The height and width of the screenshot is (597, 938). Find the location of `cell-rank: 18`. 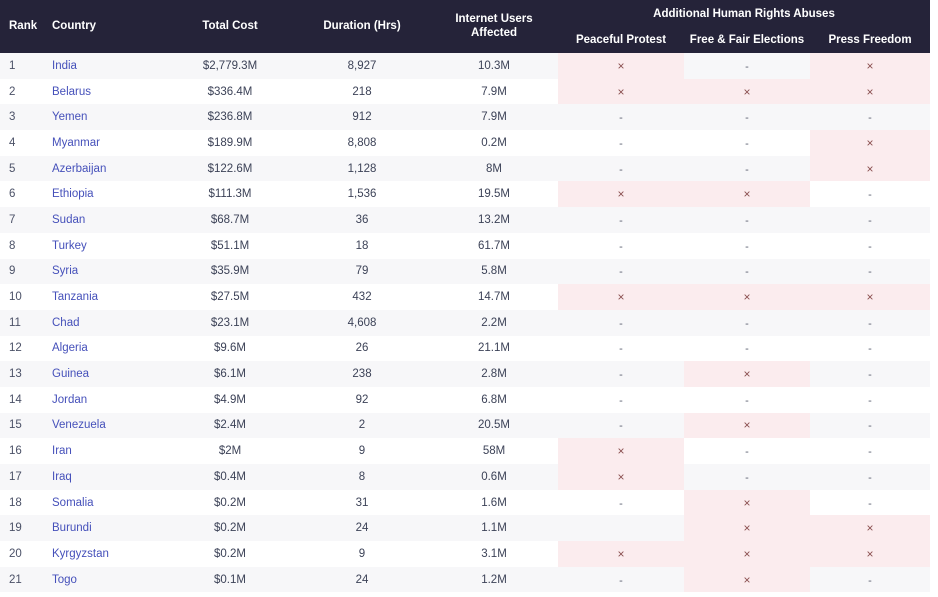

cell-rank: 18 is located at coordinates (24, 502).